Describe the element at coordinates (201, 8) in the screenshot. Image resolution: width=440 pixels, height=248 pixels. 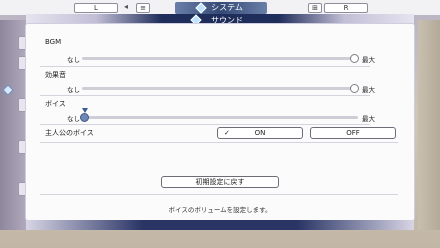
I see `diamond-icon` at that location.